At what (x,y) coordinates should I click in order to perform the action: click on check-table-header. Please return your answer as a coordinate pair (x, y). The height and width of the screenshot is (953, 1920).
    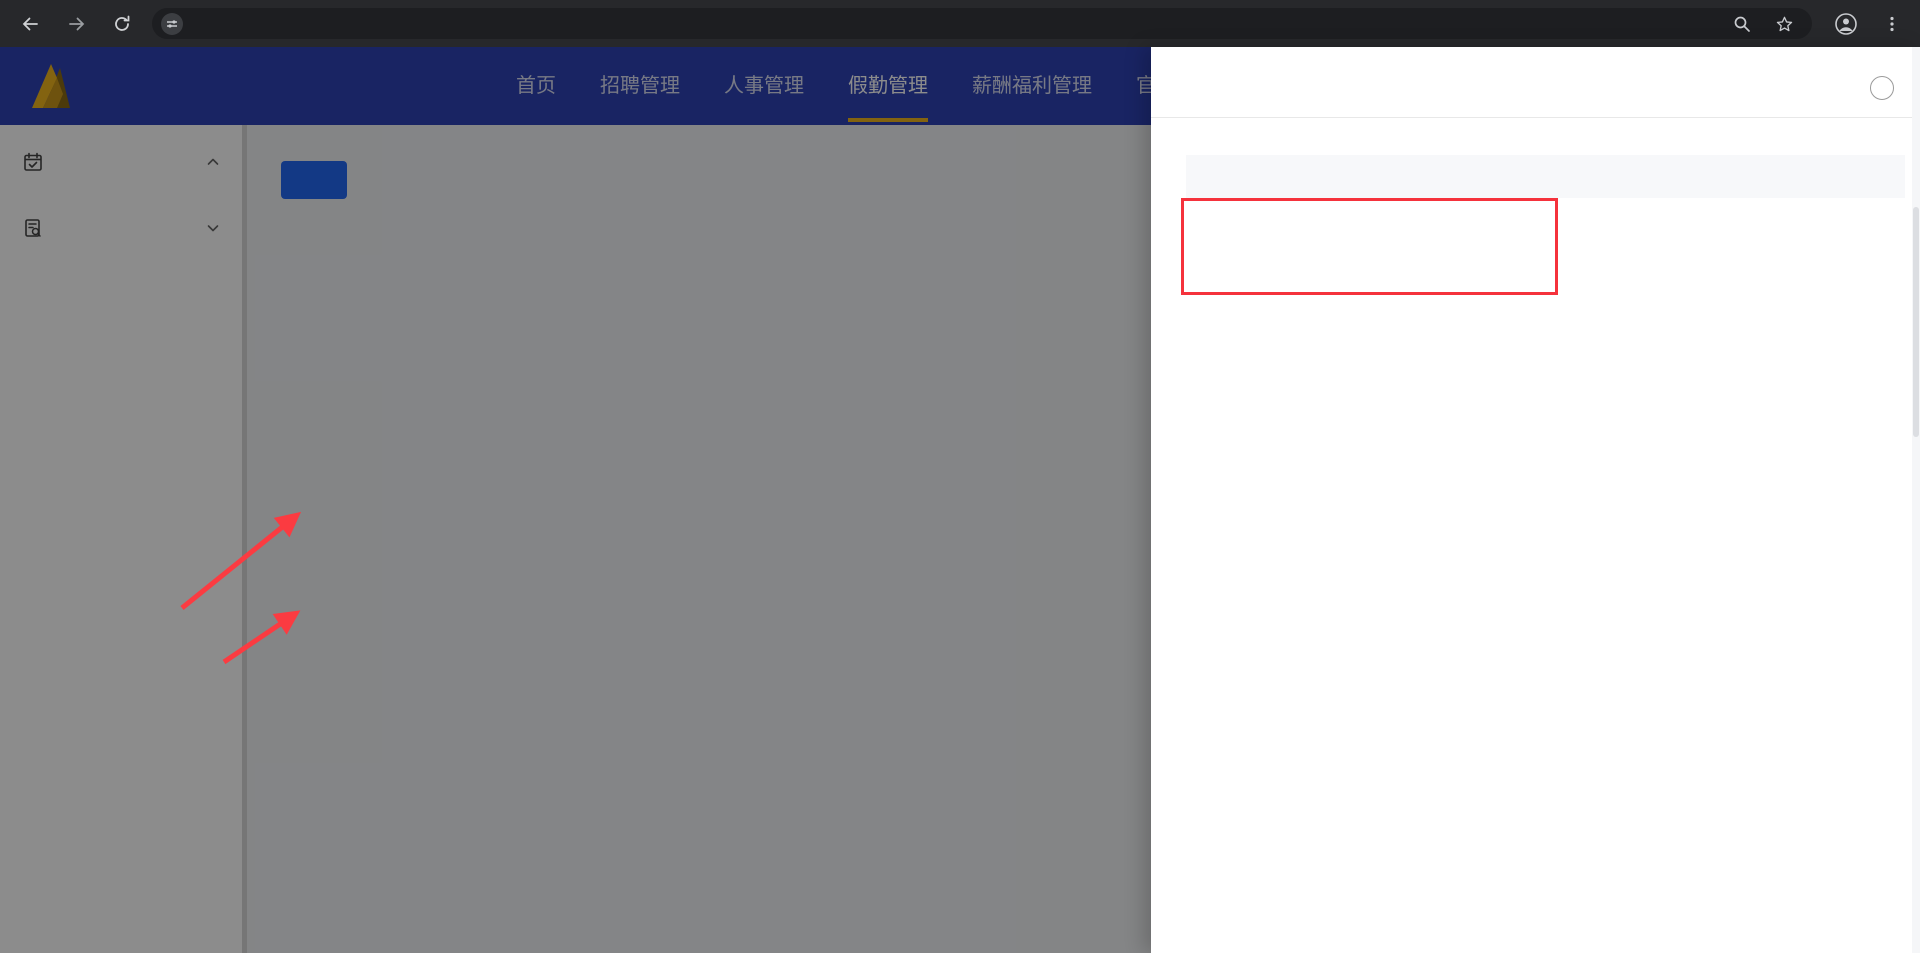
    Looking at the image, I should click on (1545, 176).